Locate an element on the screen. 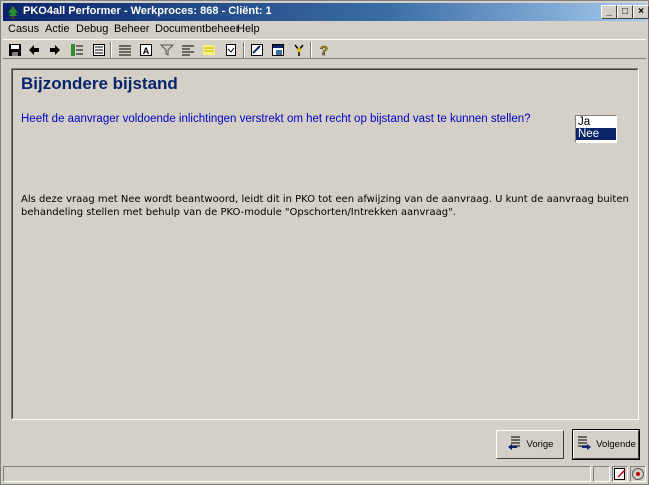 The image size is (649, 485). menu-debug: Debug is located at coordinates (92, 29).